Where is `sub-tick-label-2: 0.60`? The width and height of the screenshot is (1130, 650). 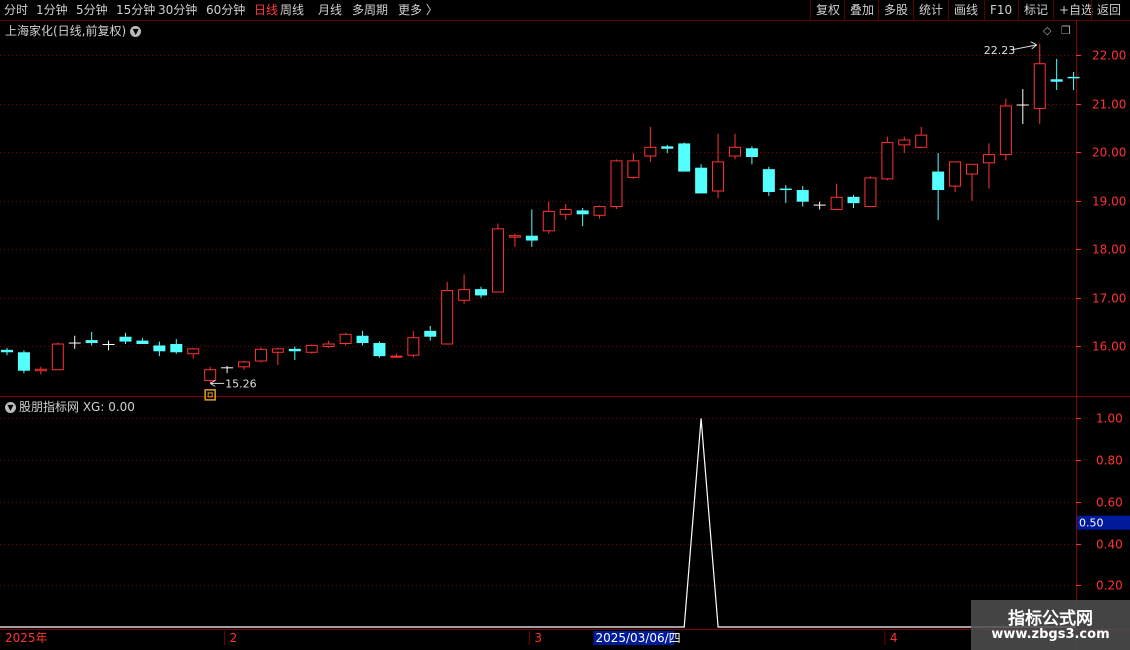 sub-tick-label-2: 0.60 is located at coordinates (1109, 503).